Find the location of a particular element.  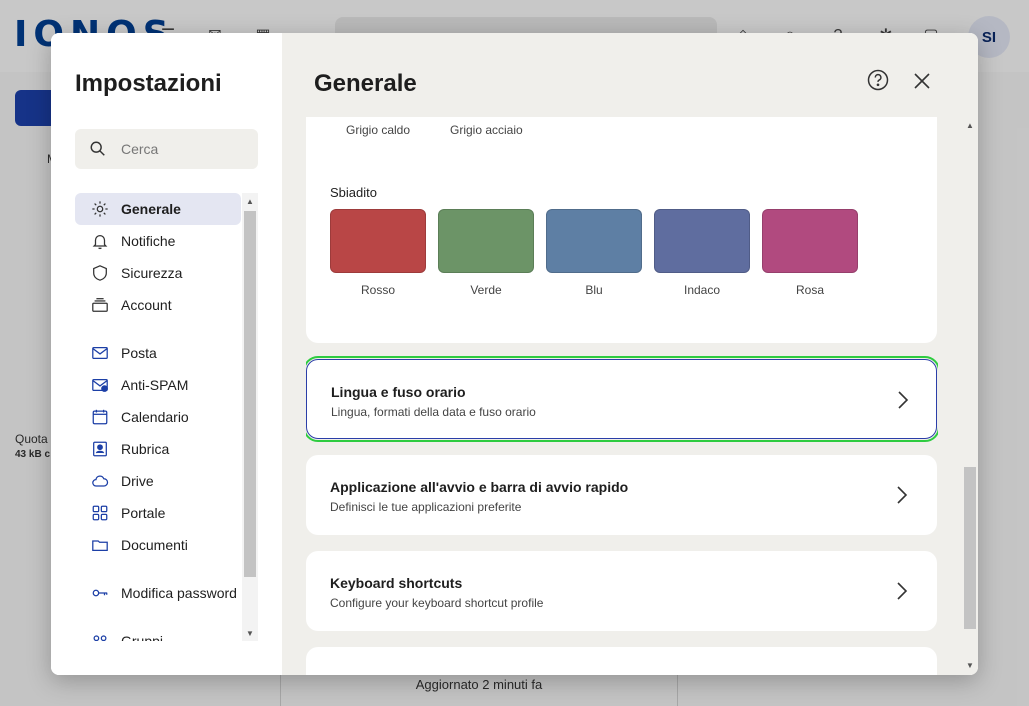

faded-section-title: Sbiadito is located at coordinates (353, 192).